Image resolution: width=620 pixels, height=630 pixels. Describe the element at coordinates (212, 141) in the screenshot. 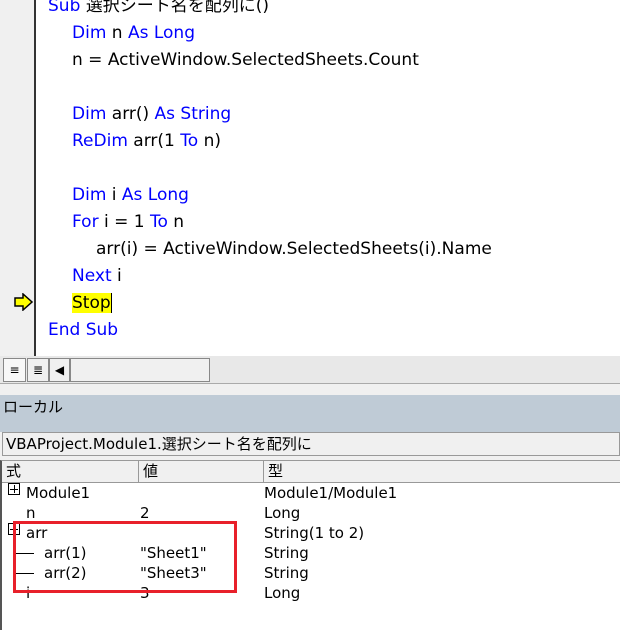

I see `code-text: n)` at that location.